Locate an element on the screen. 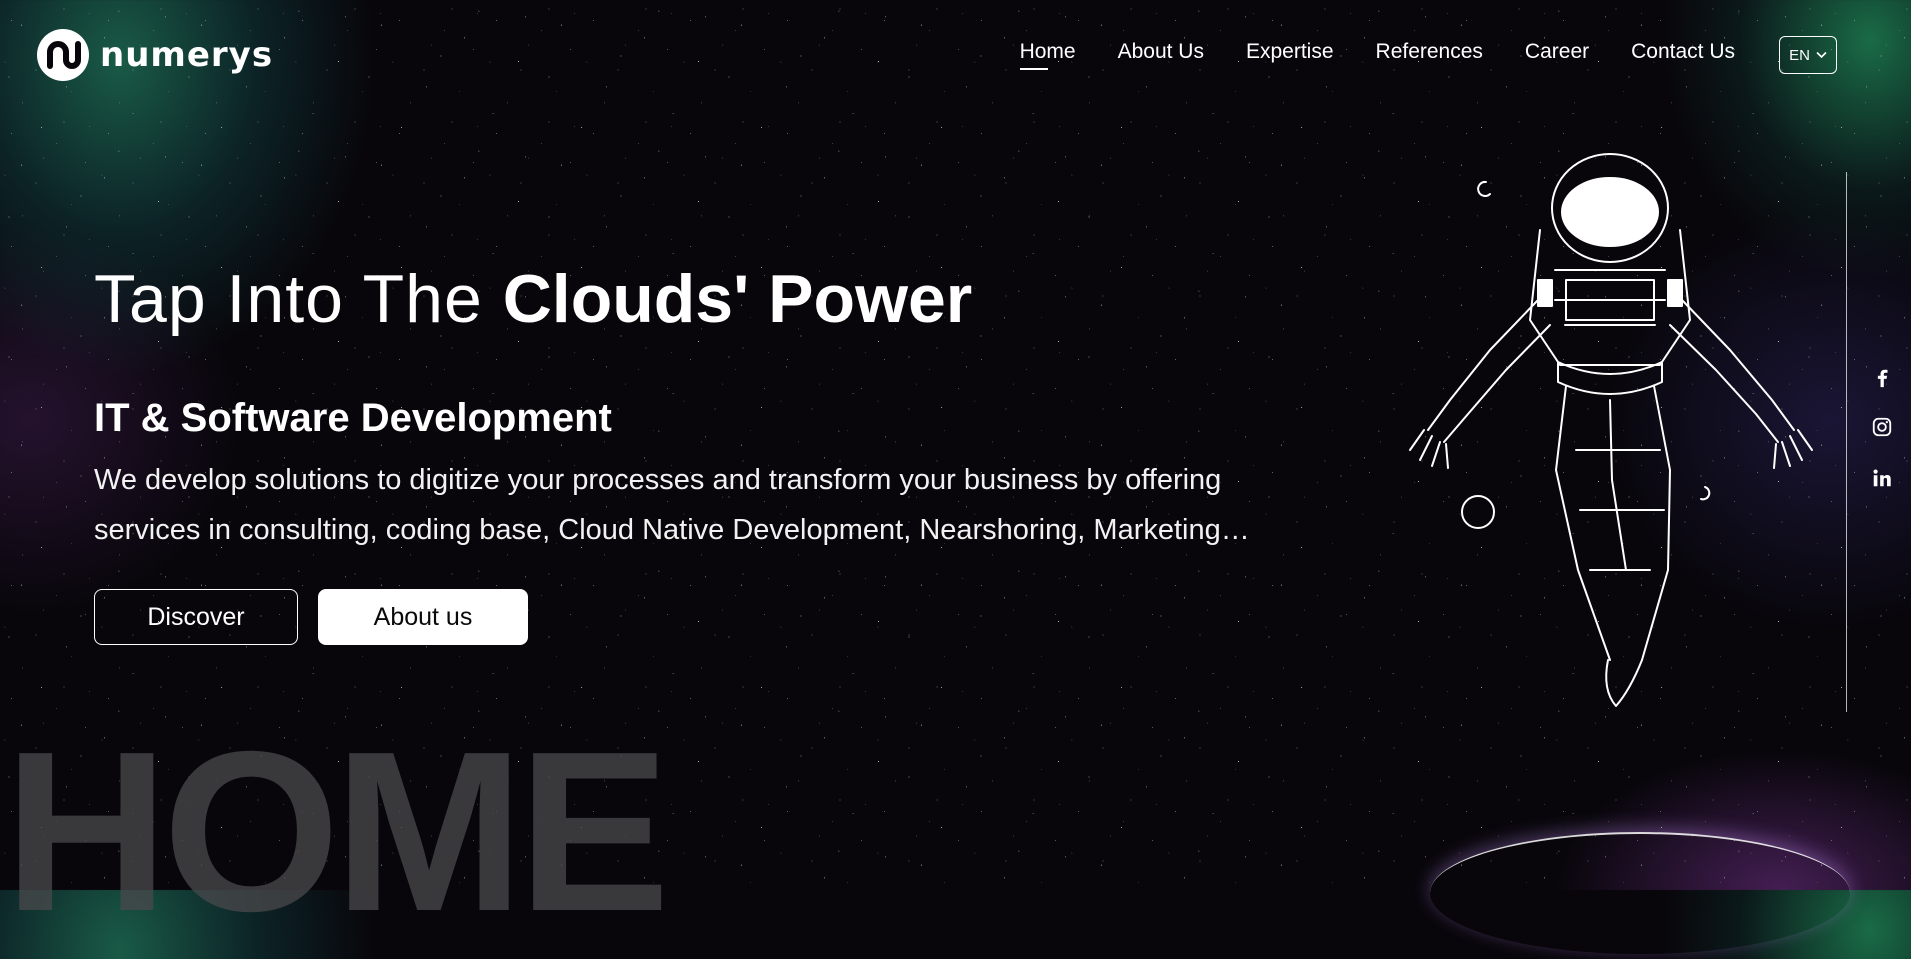 This screenshot has width=1911, height=959. astronaut-illustration is located at coordinates (1611, 430).